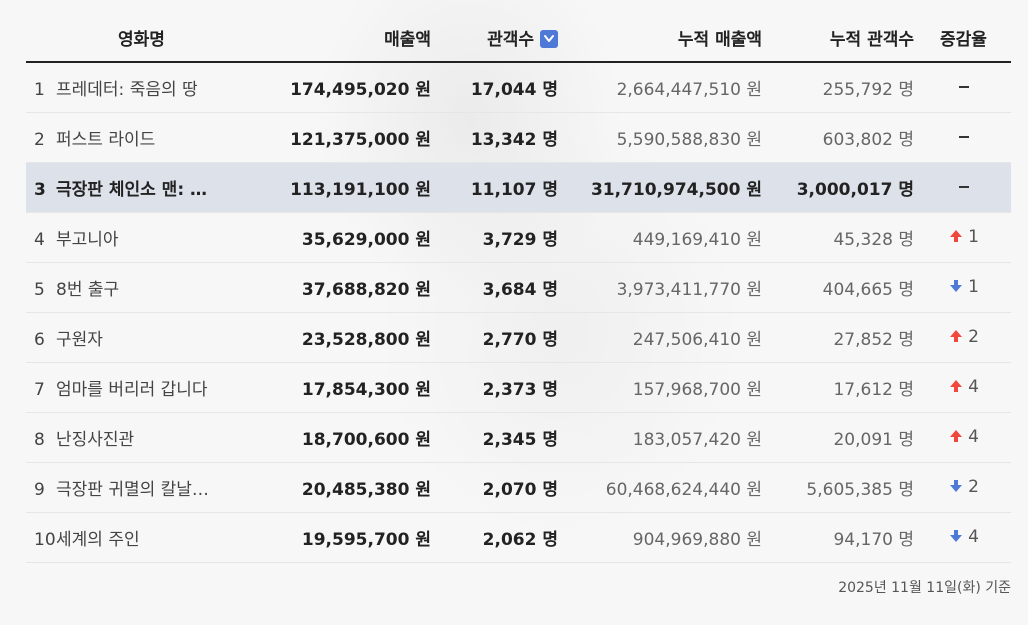 Image resolution: width=1028 pixels, height=625 pixels. What do you see at coordinates (842, 487) in the screenshot?
I see `cum-audience-cell: 5,605,385 명` at bounding box center [842, 487].